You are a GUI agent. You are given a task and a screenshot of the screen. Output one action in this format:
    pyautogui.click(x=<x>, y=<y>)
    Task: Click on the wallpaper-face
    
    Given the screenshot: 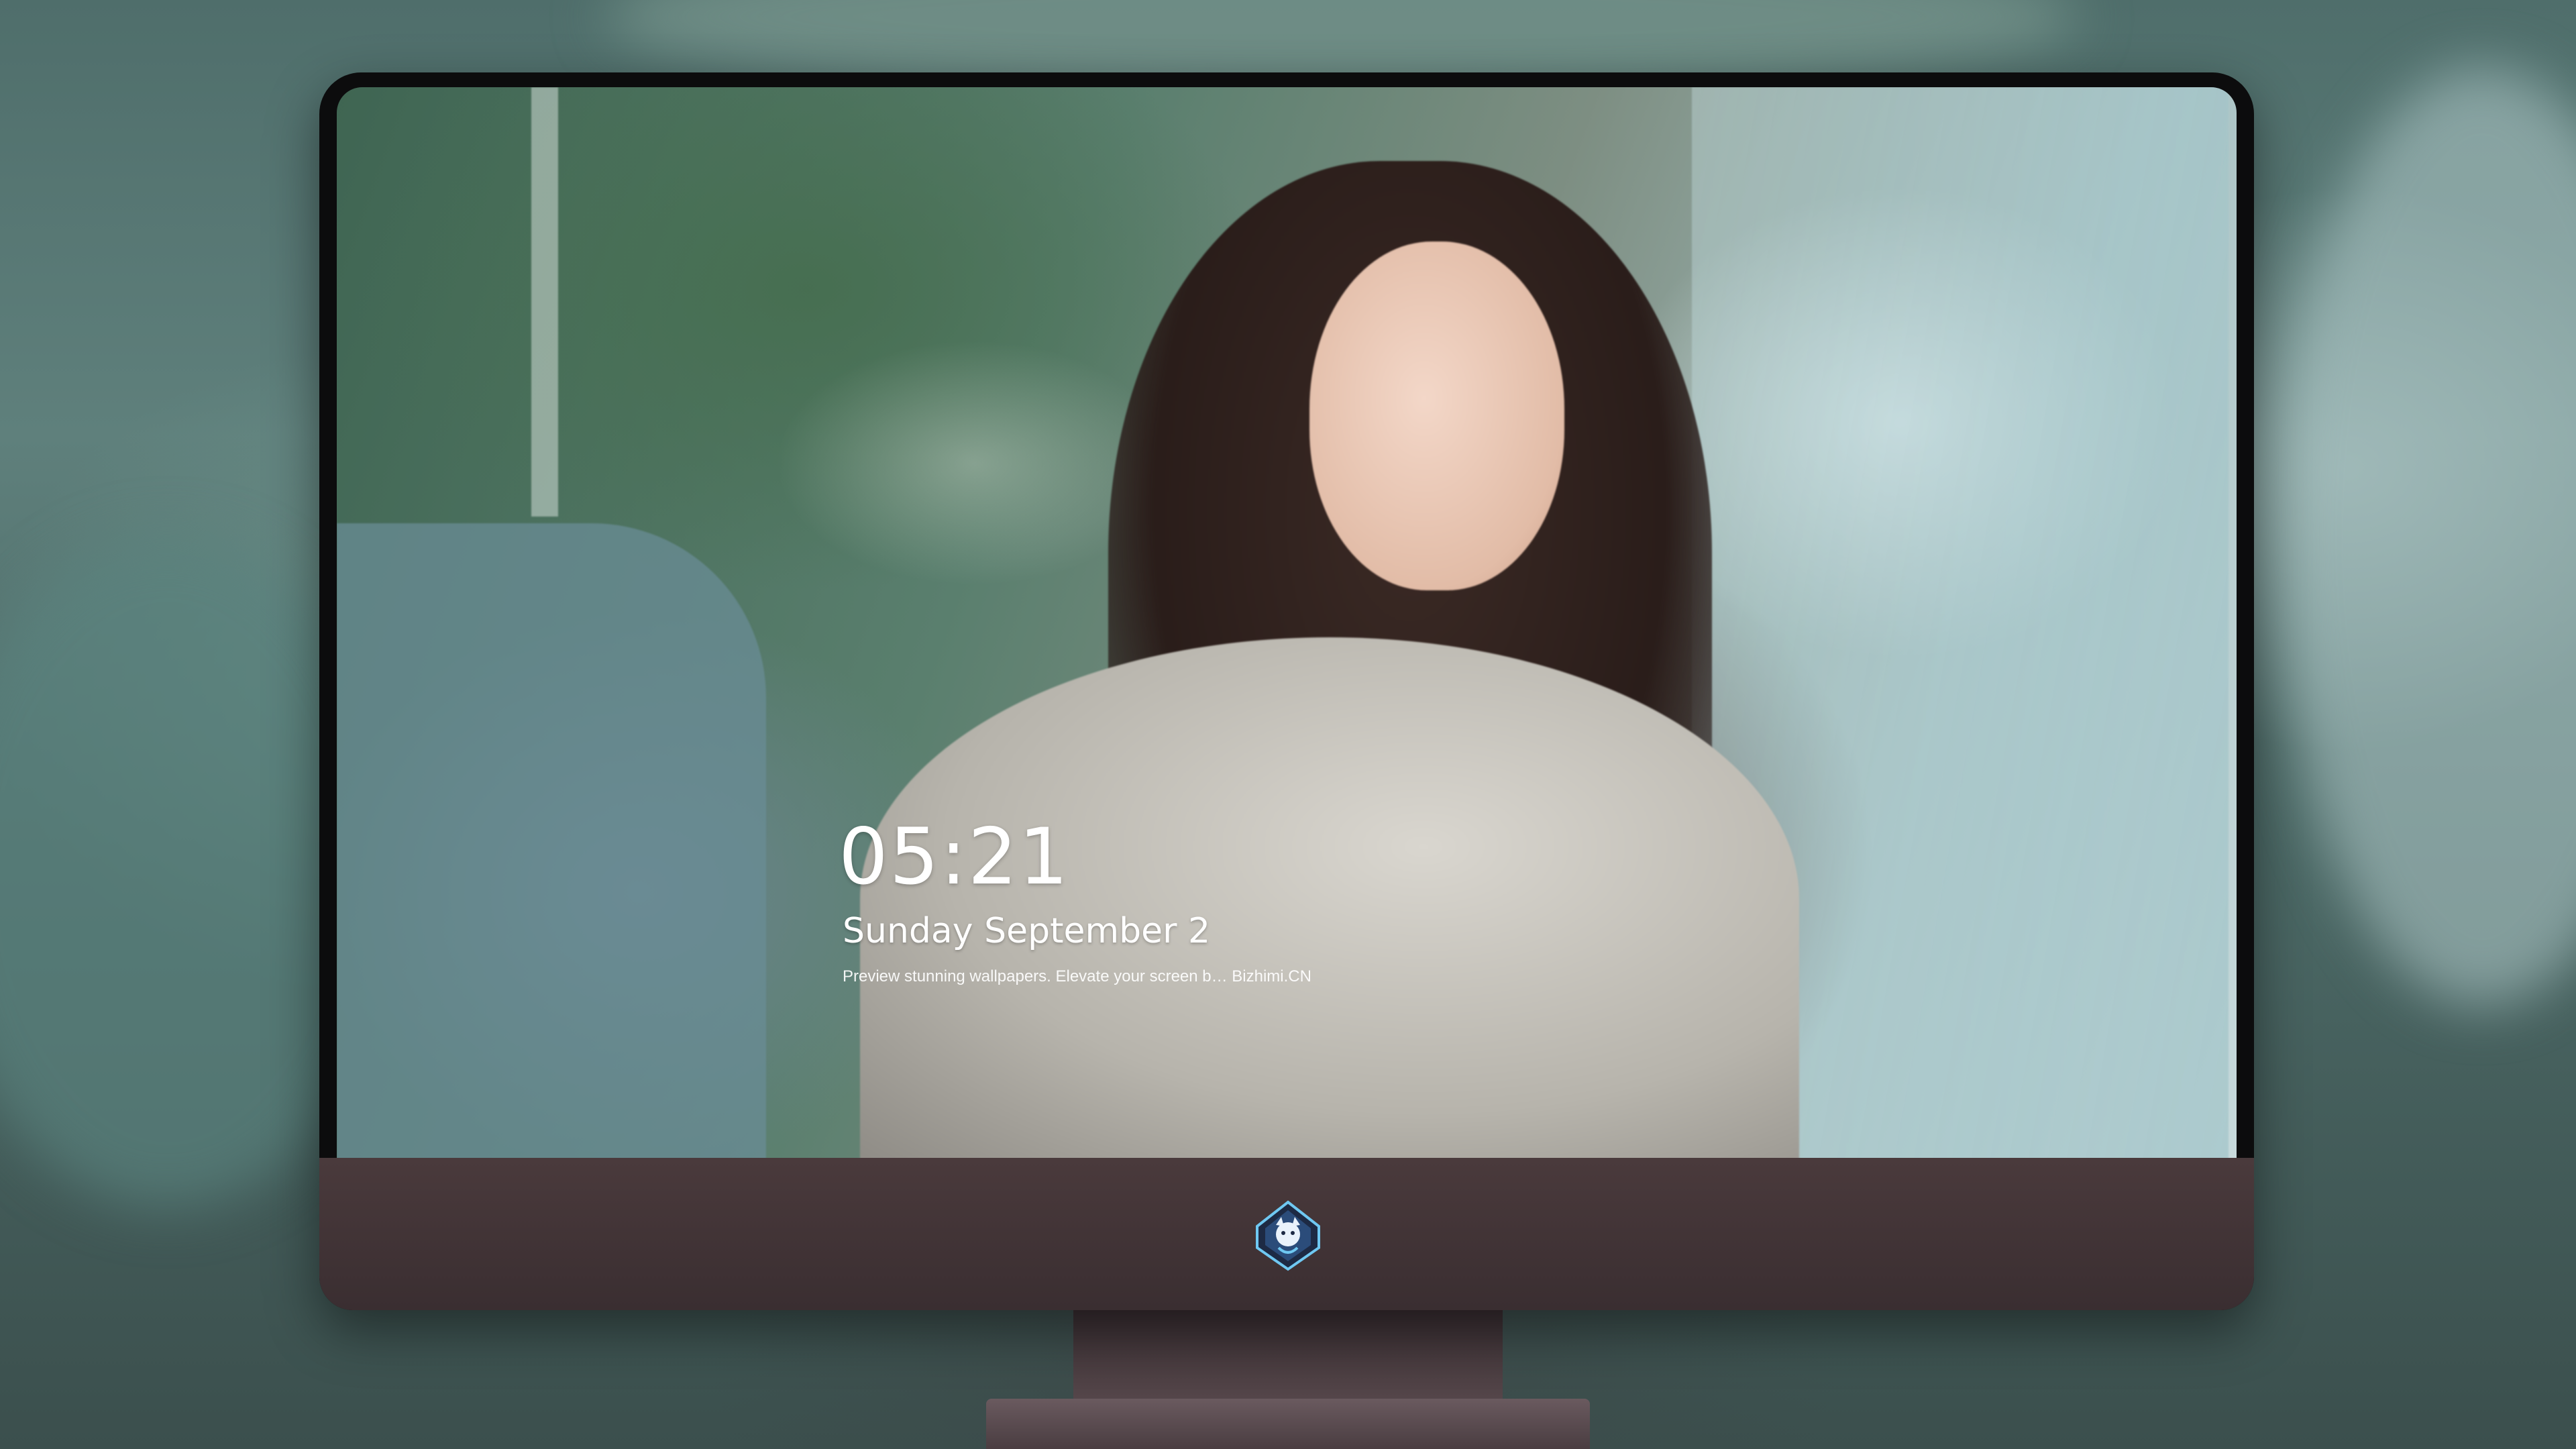 What is the action you would take?
    pyautogui.click(x=1436, y=415)
    